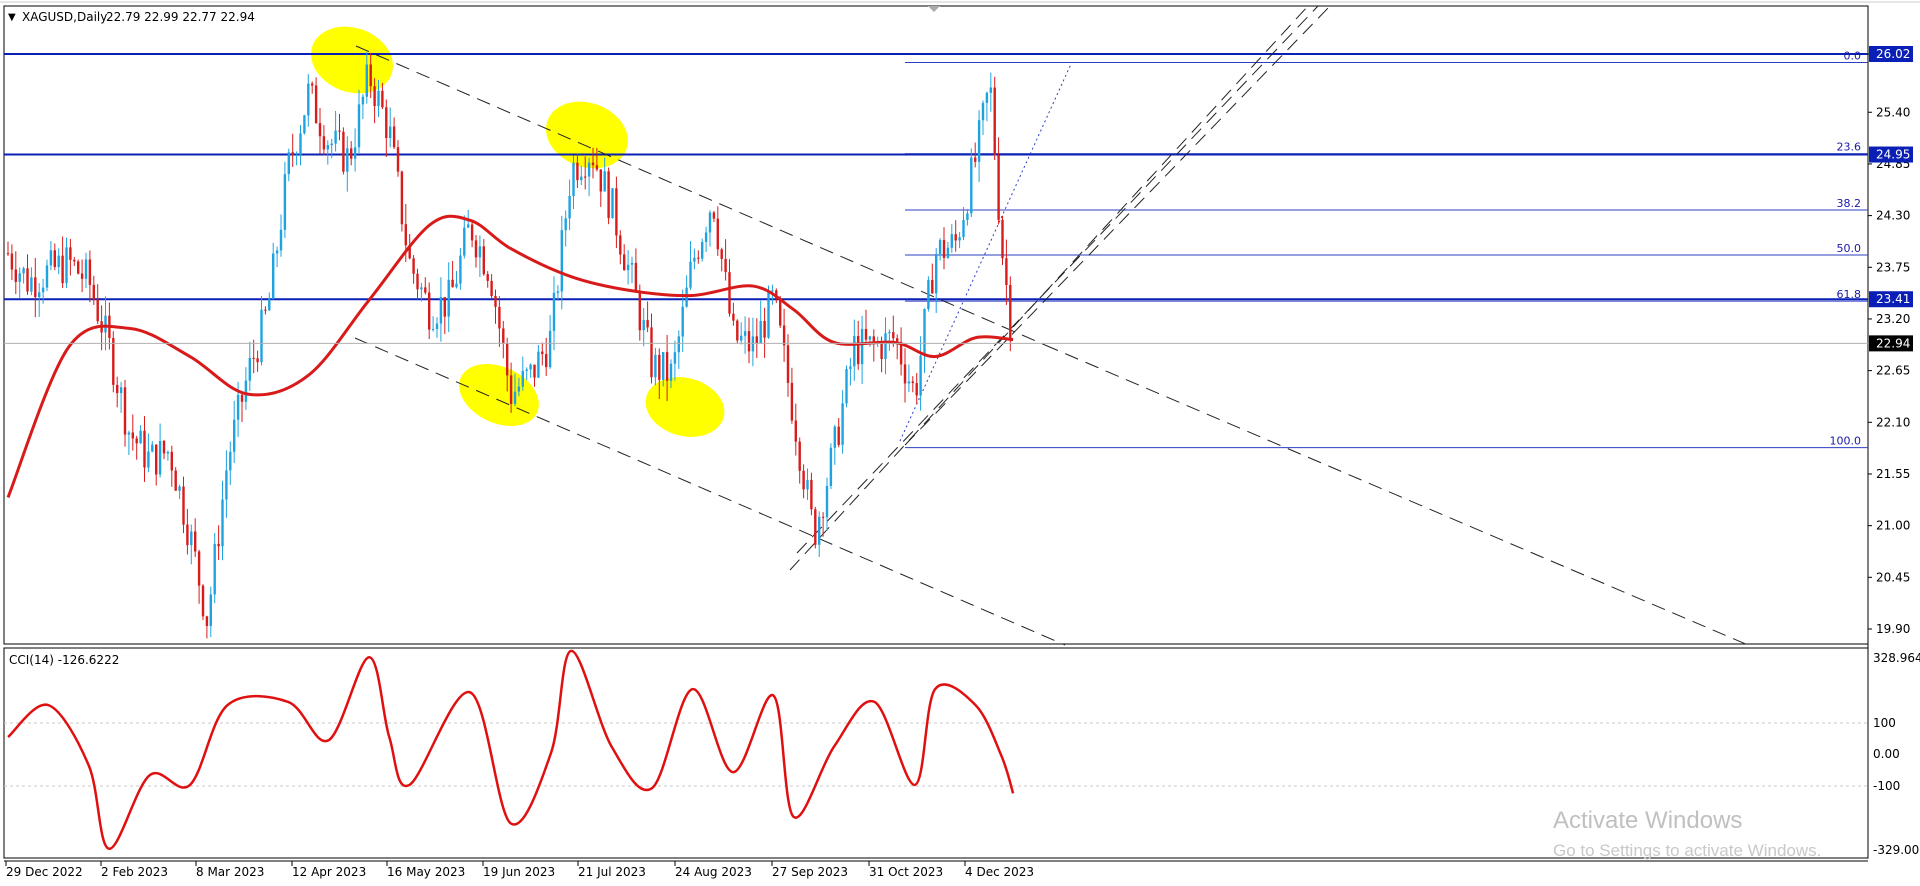 Image resolution: width=1920 pixels, height=886 pixels. I want to click on cci-levels, so click(936, 754).